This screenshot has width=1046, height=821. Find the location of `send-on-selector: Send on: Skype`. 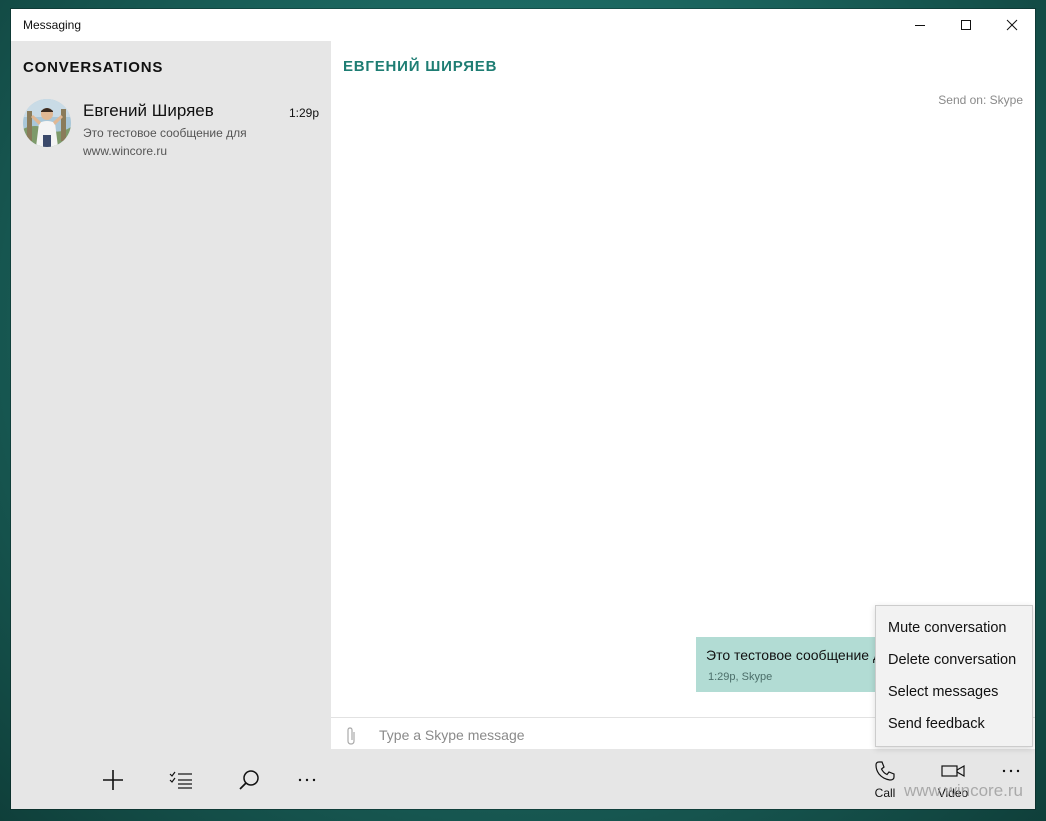

send-on-selector: Send on: Skype is located at coordinates (980, 100).